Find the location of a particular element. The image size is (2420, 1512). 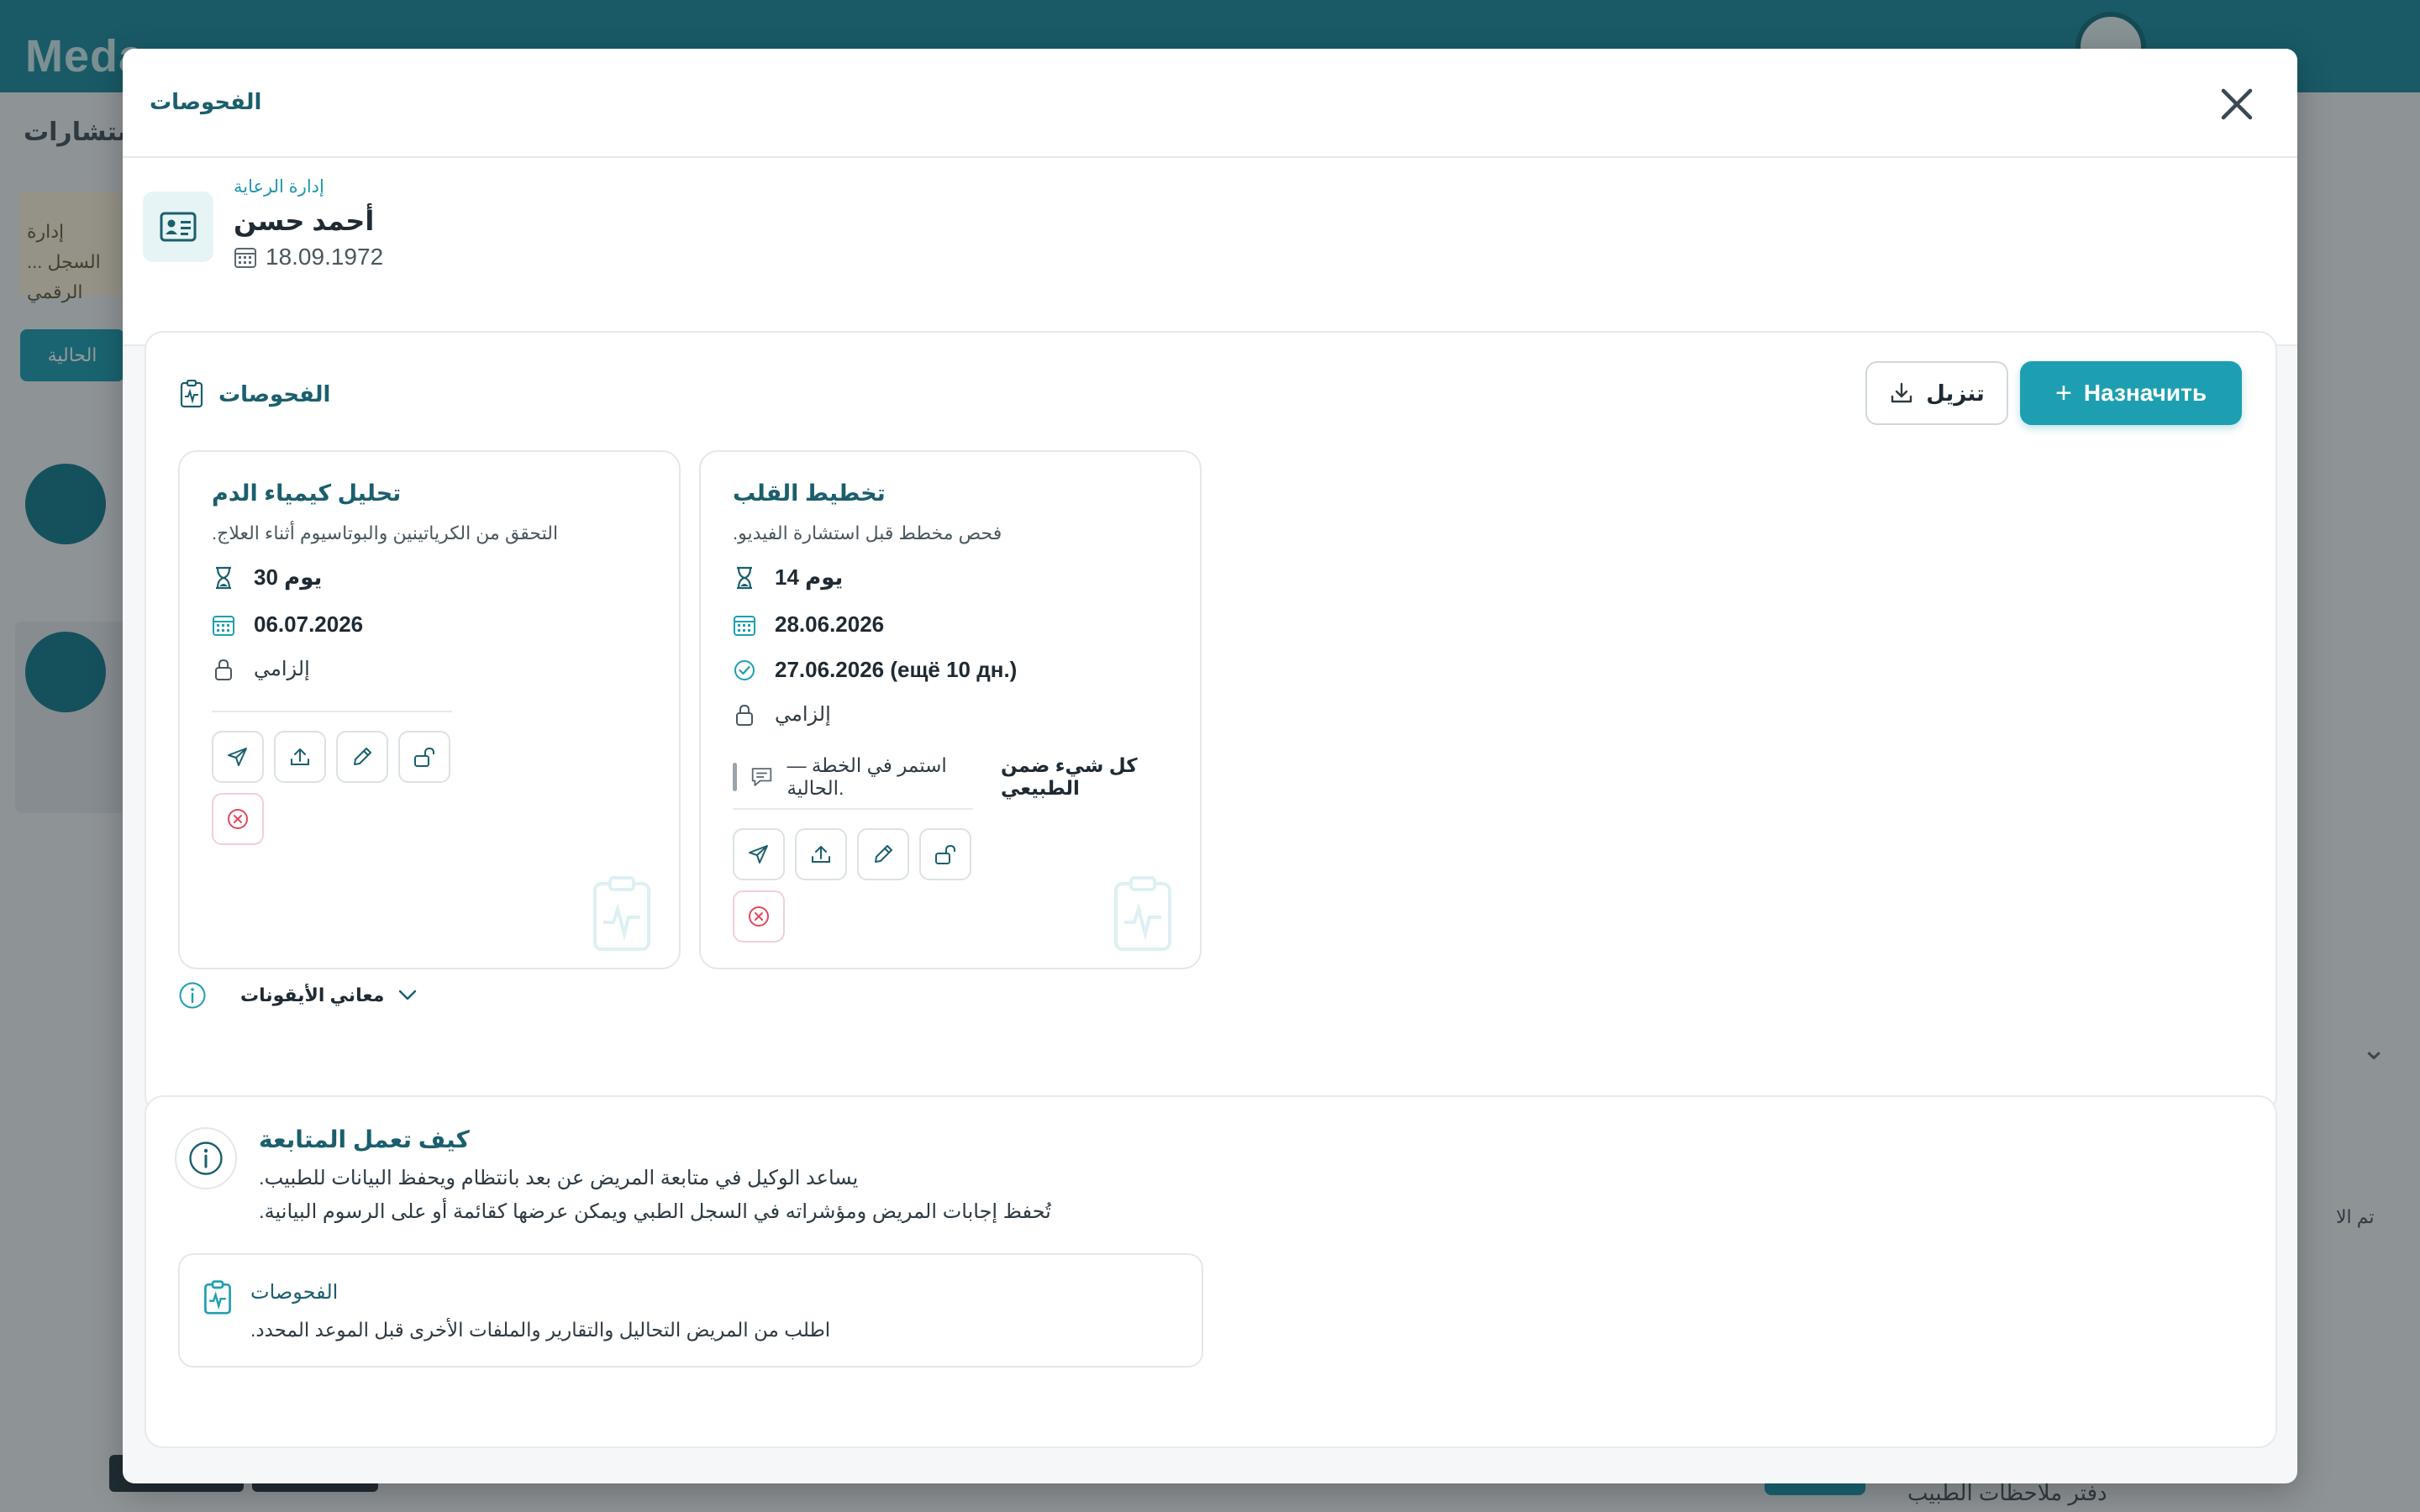

how-title: كيف تعمل المتابعة is located at coordinates (364, 1139).